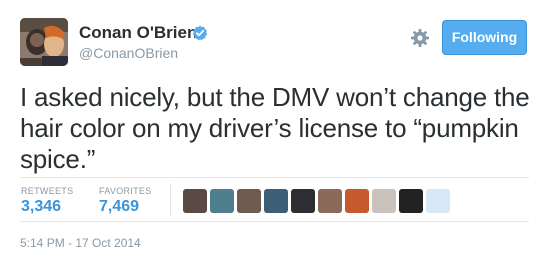 The image size is (549, 253). I want to click on following-button: Following, so click(484, 37).